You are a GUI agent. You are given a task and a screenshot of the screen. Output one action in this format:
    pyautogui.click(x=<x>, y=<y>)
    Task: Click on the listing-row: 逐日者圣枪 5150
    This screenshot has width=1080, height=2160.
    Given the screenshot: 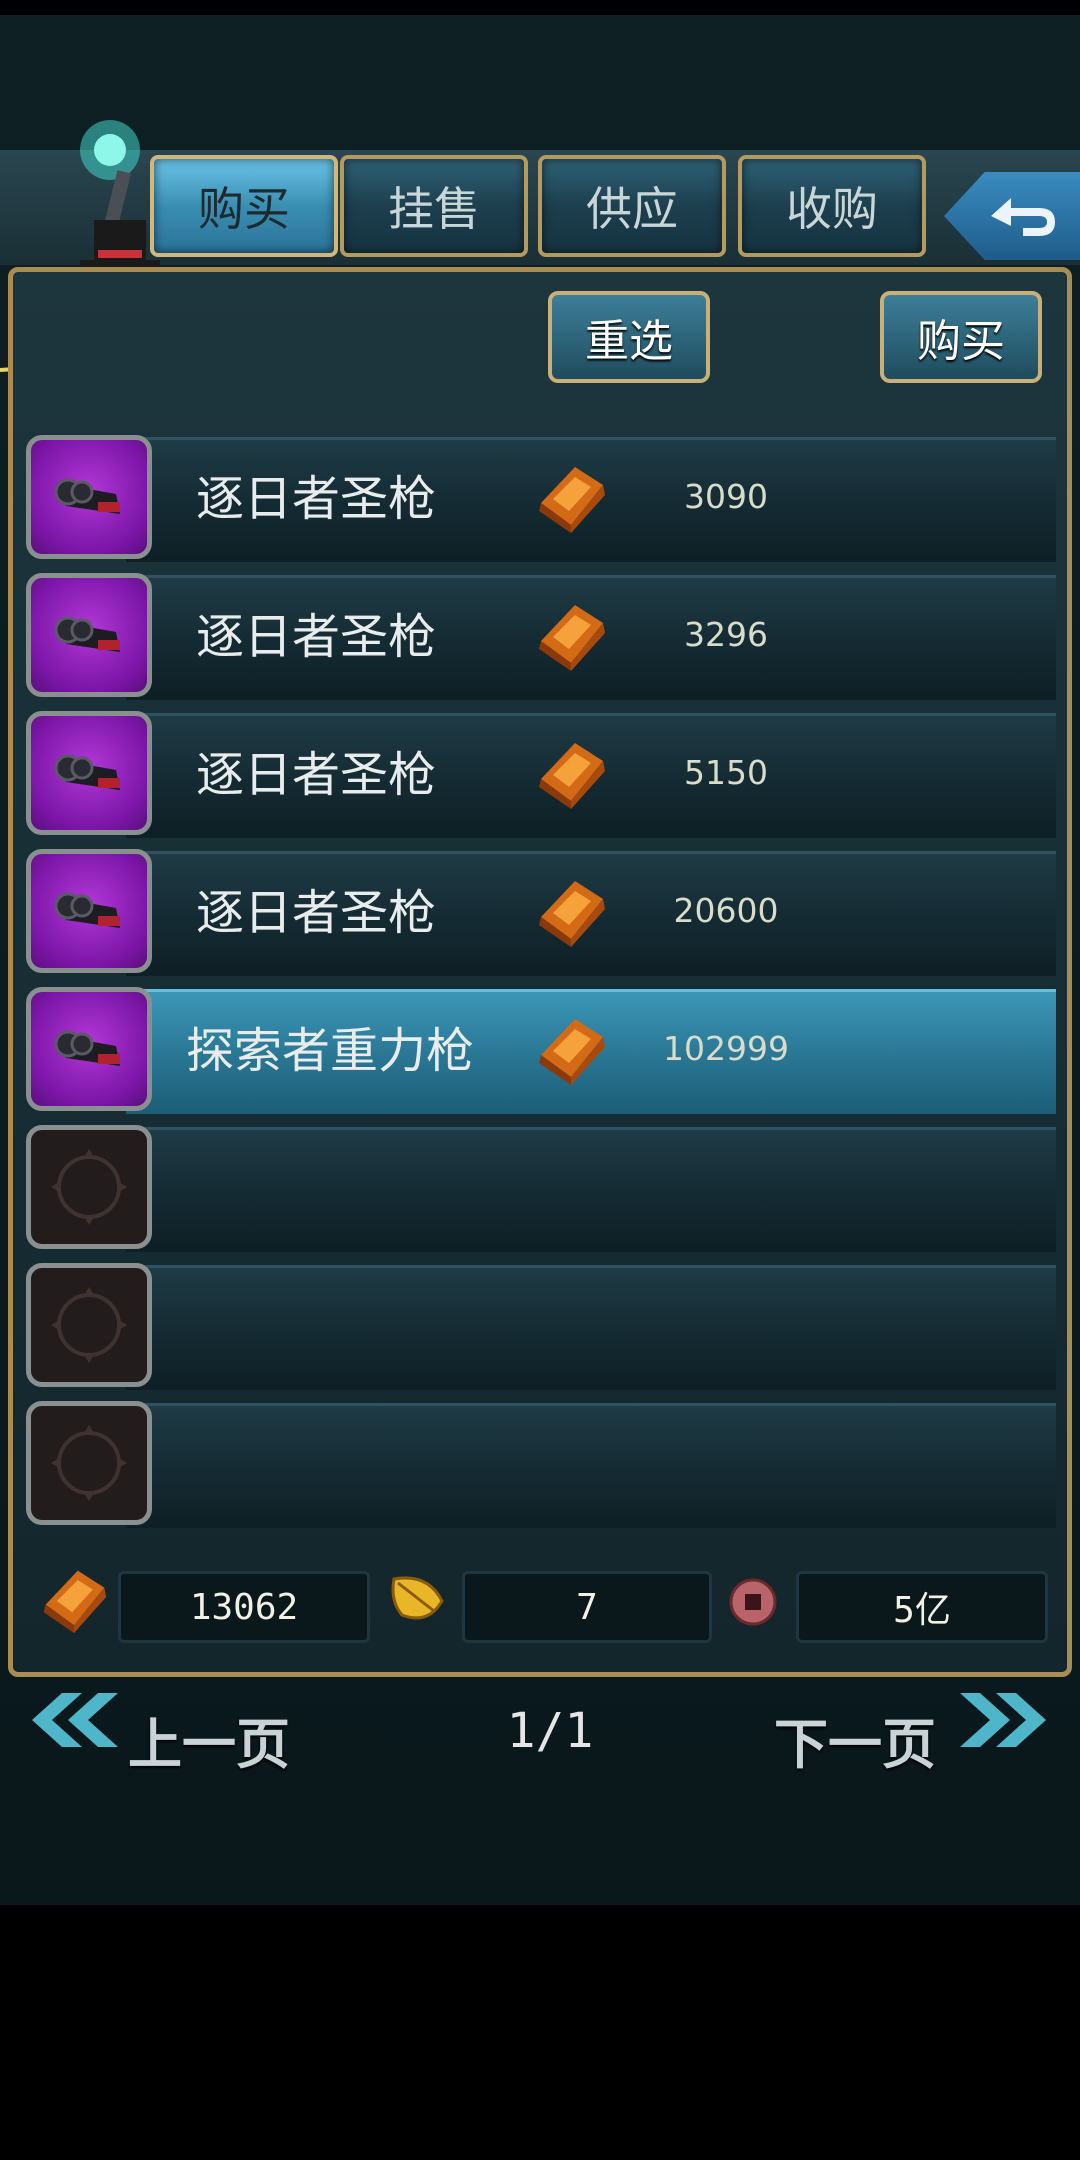 What is the action you would take?
    pyautogui.click(x=541, y=772)
    